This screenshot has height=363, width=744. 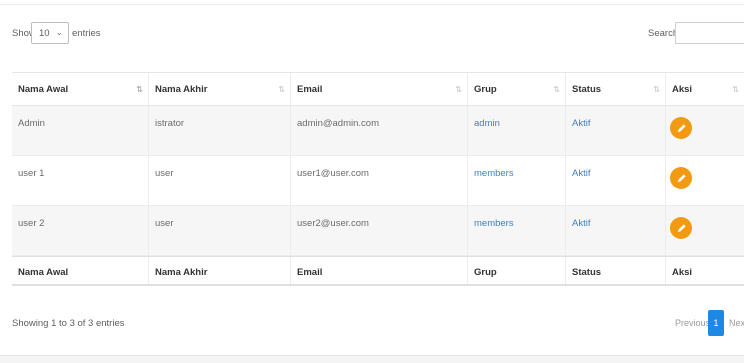 I want to click on footer-label: Nama Awal, so click(x=43, y=272).